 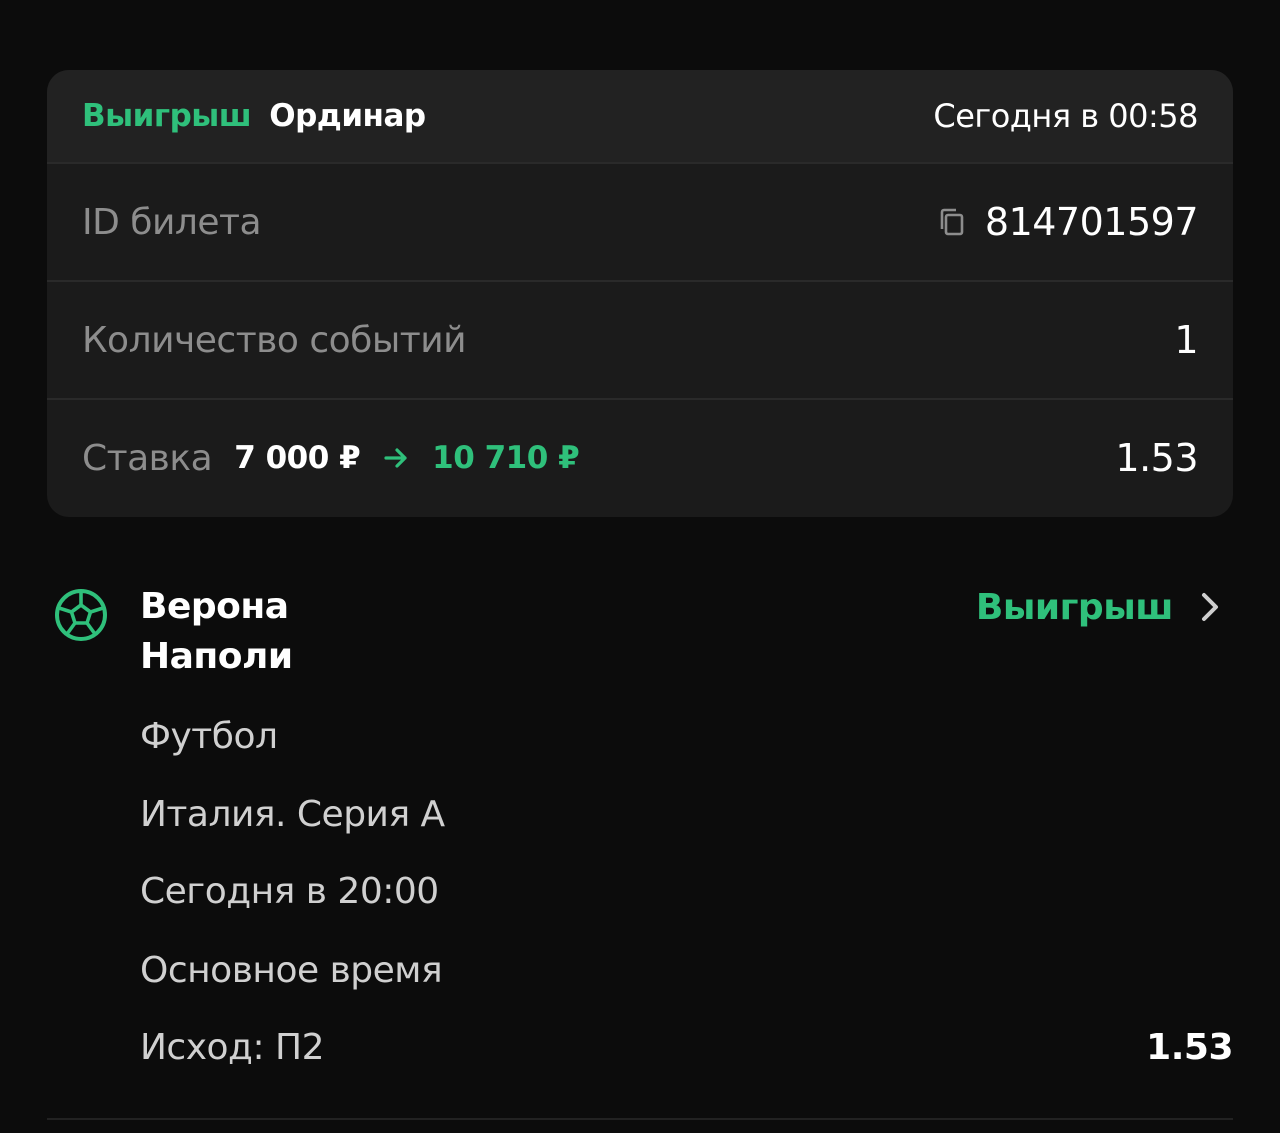 What do you see at coordinates (1189, 1047) in the screenshot?
I see `event-odds: 1.53` at bounding box center [1189, 1047].